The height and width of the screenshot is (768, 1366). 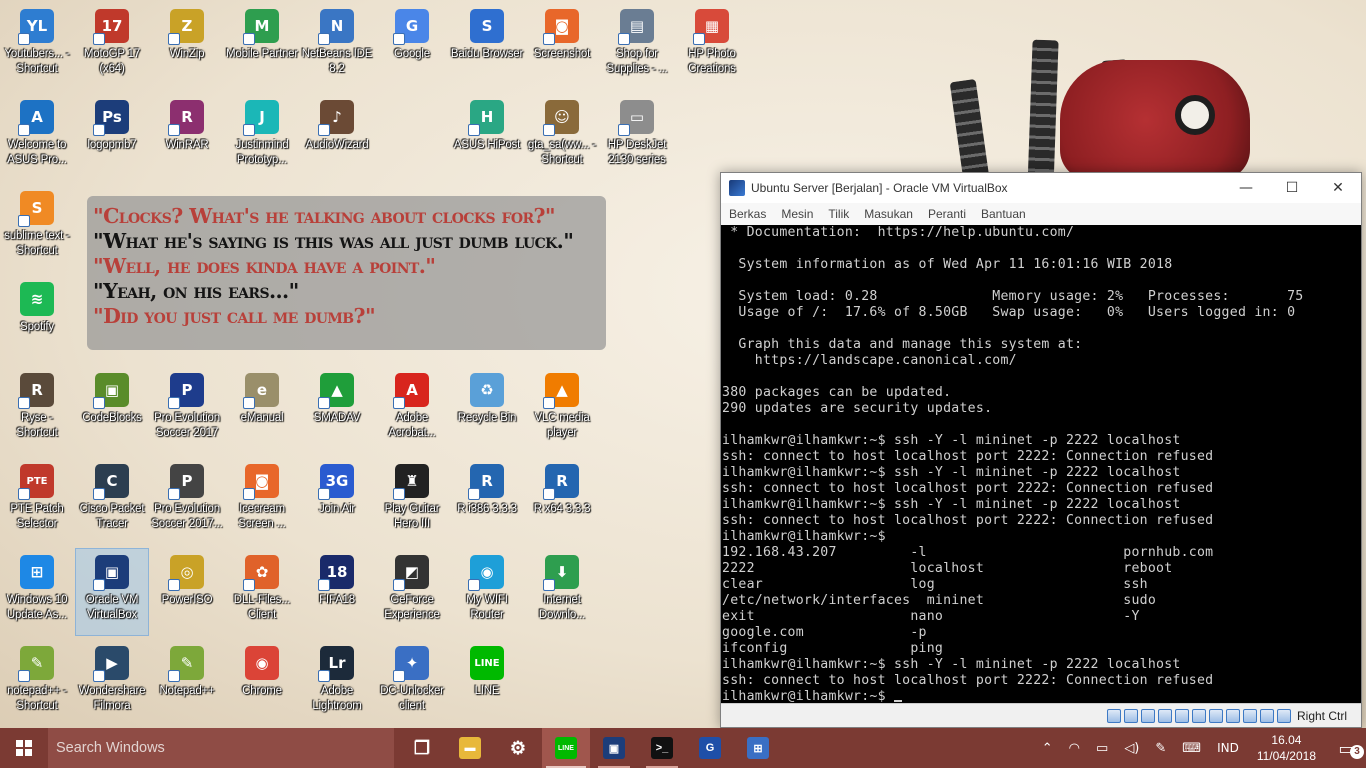 What do you see at coordinates (37, 516) in the screenshot?
I see `desktop-icon-label: PTE Patch Selector` at bounding box center [37, 516].